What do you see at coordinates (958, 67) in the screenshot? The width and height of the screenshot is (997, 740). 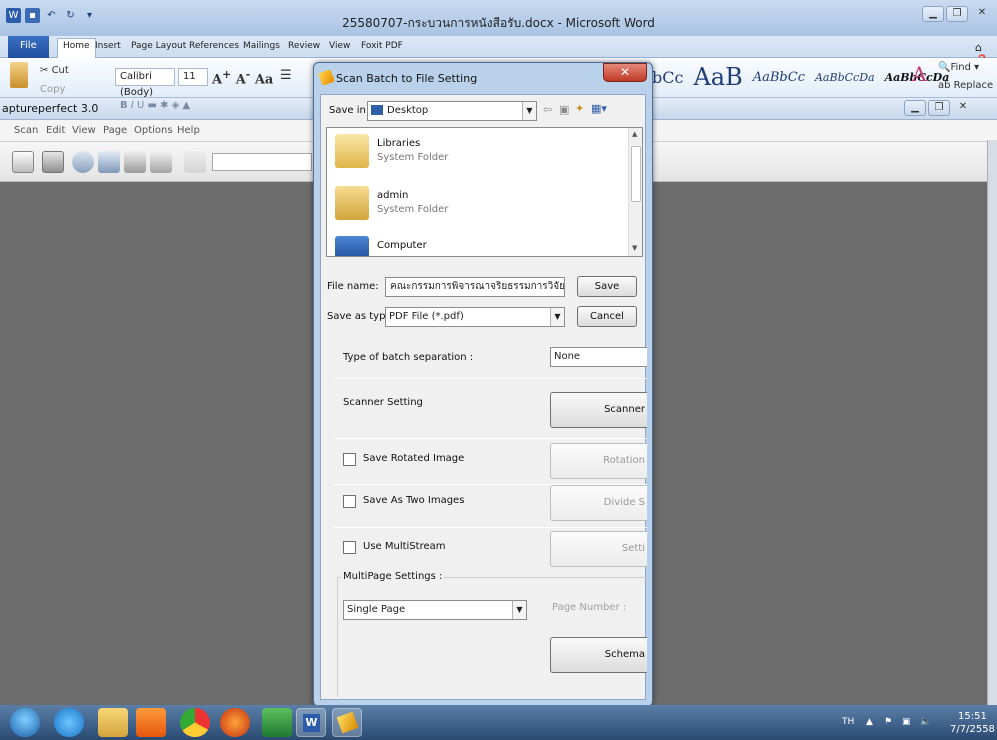 I see `find-button: 🔍Find ▾` at bounding box center [958, 67].